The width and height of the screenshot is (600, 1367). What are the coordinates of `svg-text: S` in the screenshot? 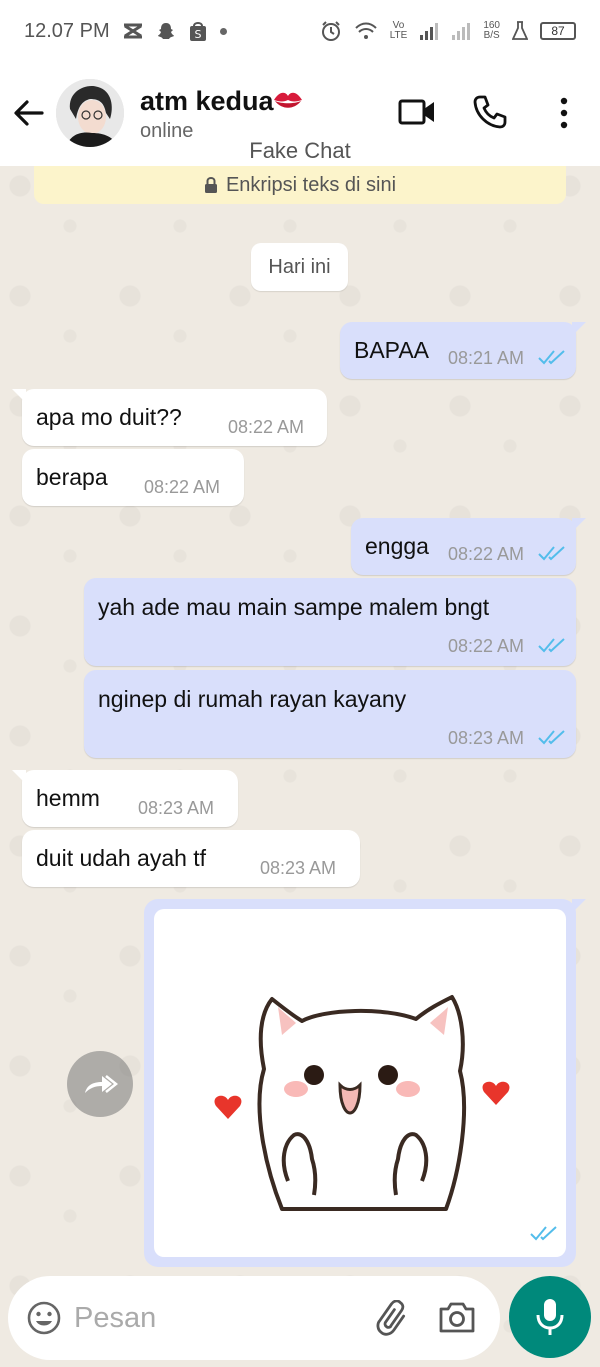 It's located at (197, 34).